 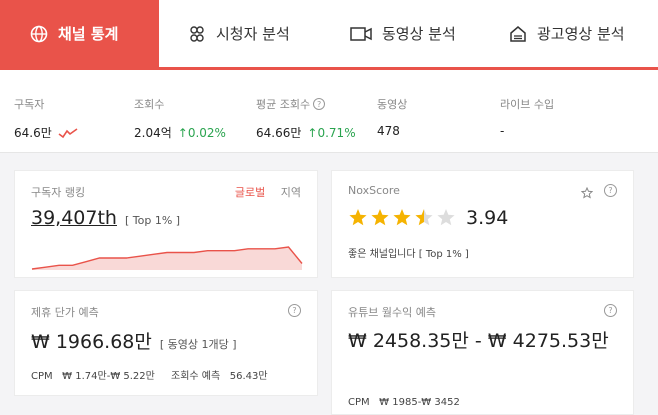 I want to click on noxscore-card: NoxScore ? 3.94 좋은 채널입니다 [ Top 1% ], so click(x=482, y=224).